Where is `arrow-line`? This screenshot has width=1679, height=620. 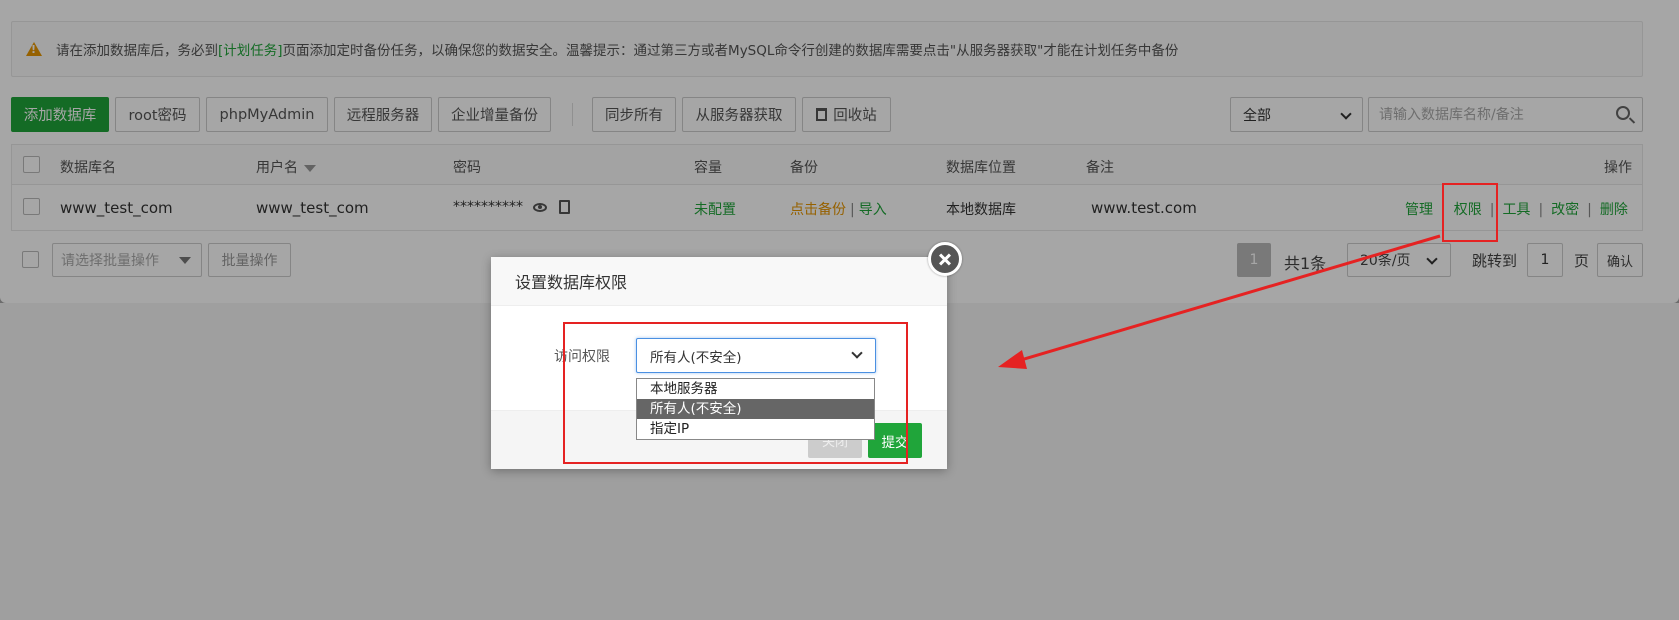
arrow-line is located at coordinates (1227, 299).